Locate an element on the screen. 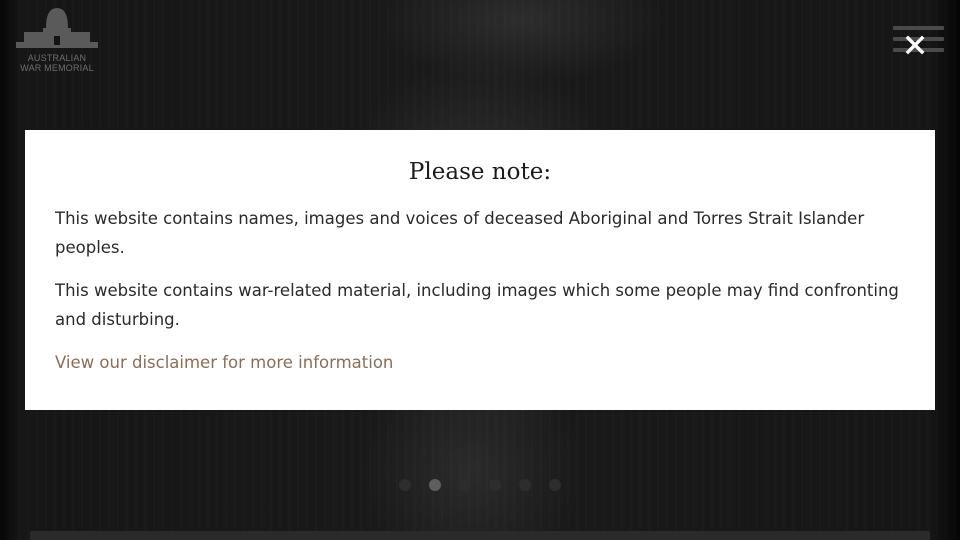  logo-line-1: AUSTRALIAN is located at coordinates (57, 58).